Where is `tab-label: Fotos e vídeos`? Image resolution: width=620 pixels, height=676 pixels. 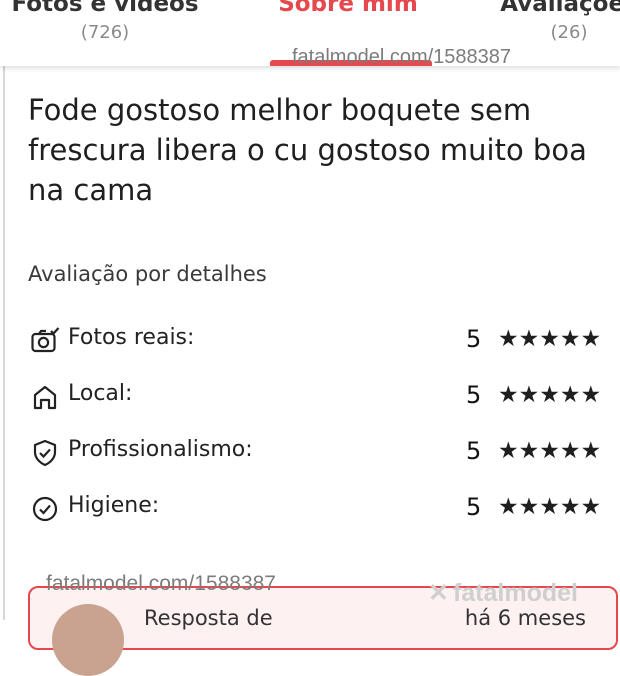 tab-label: Fotos e vídeos is located at coordinates (105, 8).